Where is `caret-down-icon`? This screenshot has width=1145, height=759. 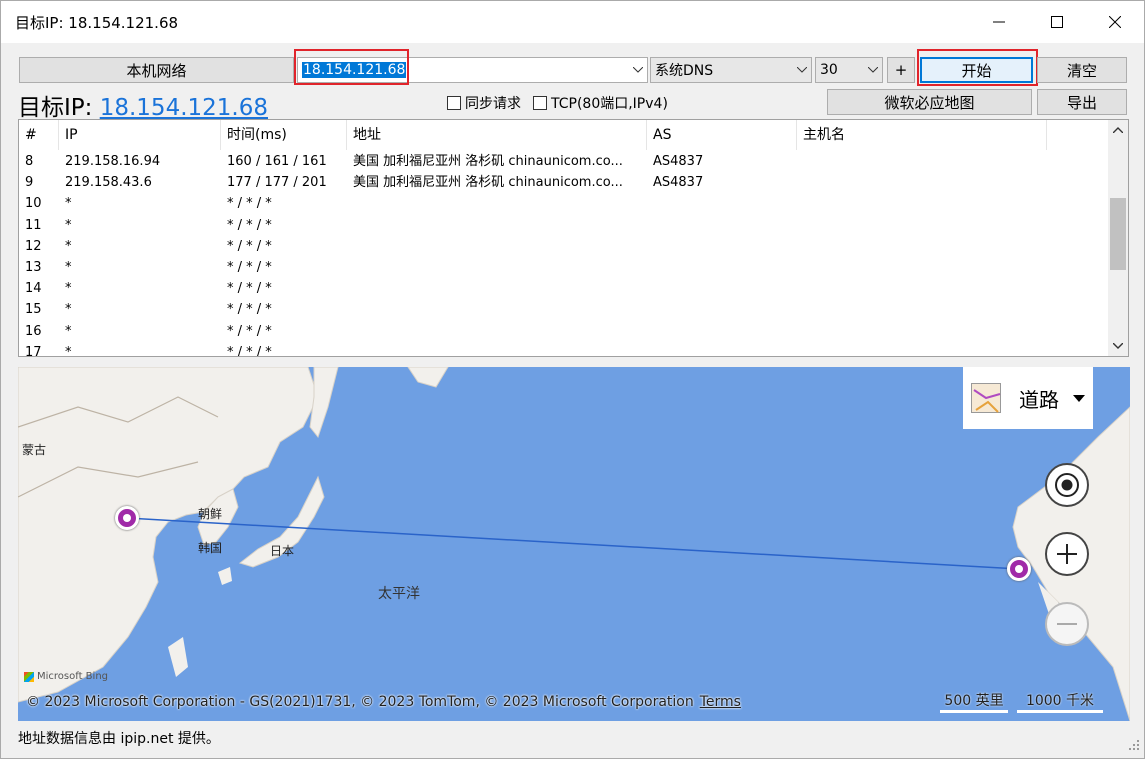
caret-down-icon is located at coordinates (1079, 398).